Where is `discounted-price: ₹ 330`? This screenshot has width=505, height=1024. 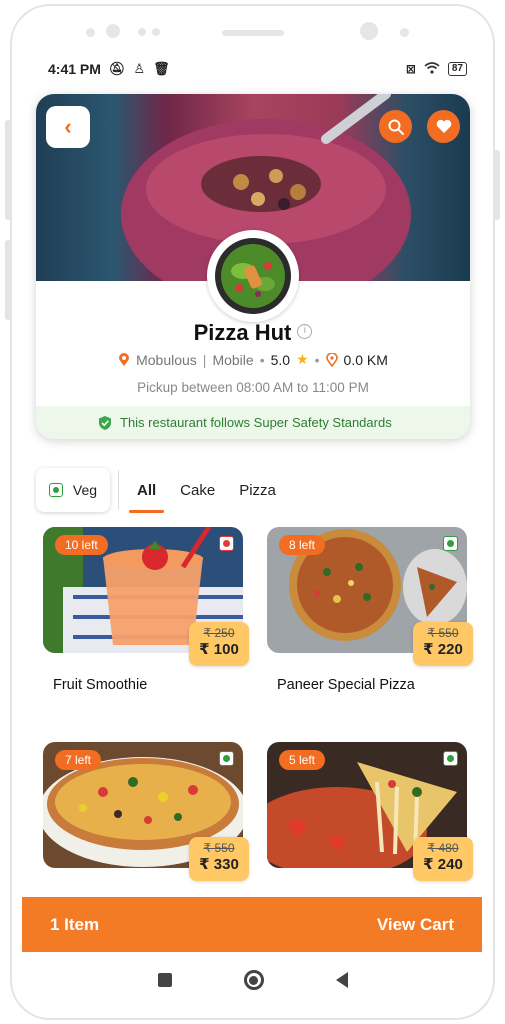 discounted-price: ₹ 330 is located at coordinates (219, 864).